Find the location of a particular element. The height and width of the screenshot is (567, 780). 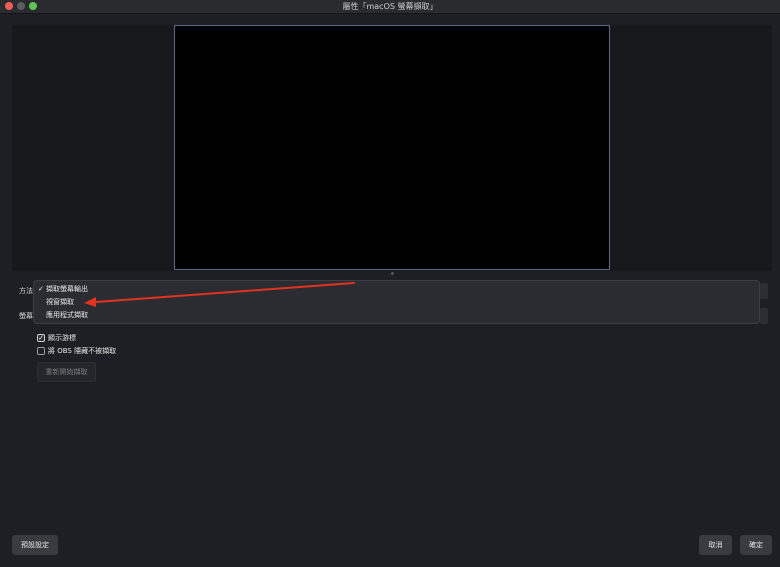

title-bar: 屬性「macOS 螢幕擷取」 is located at coordinates (390, 7).